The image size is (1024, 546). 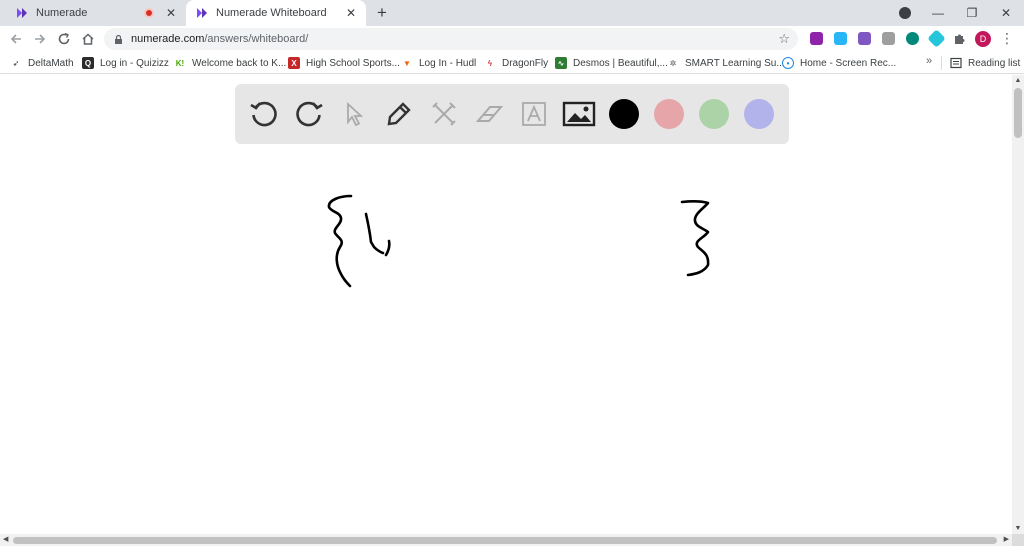 I want to click on vertical-scrollbar: ▲ ▼, so click(x=1018, y=304).